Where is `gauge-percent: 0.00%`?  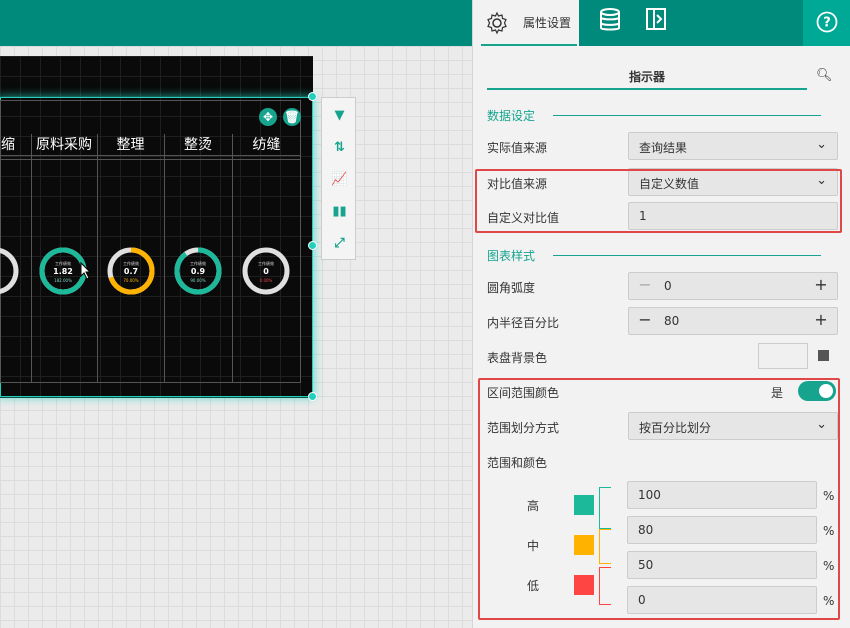 gauge-percent: 0.00% is located at coordinates (266, 280).